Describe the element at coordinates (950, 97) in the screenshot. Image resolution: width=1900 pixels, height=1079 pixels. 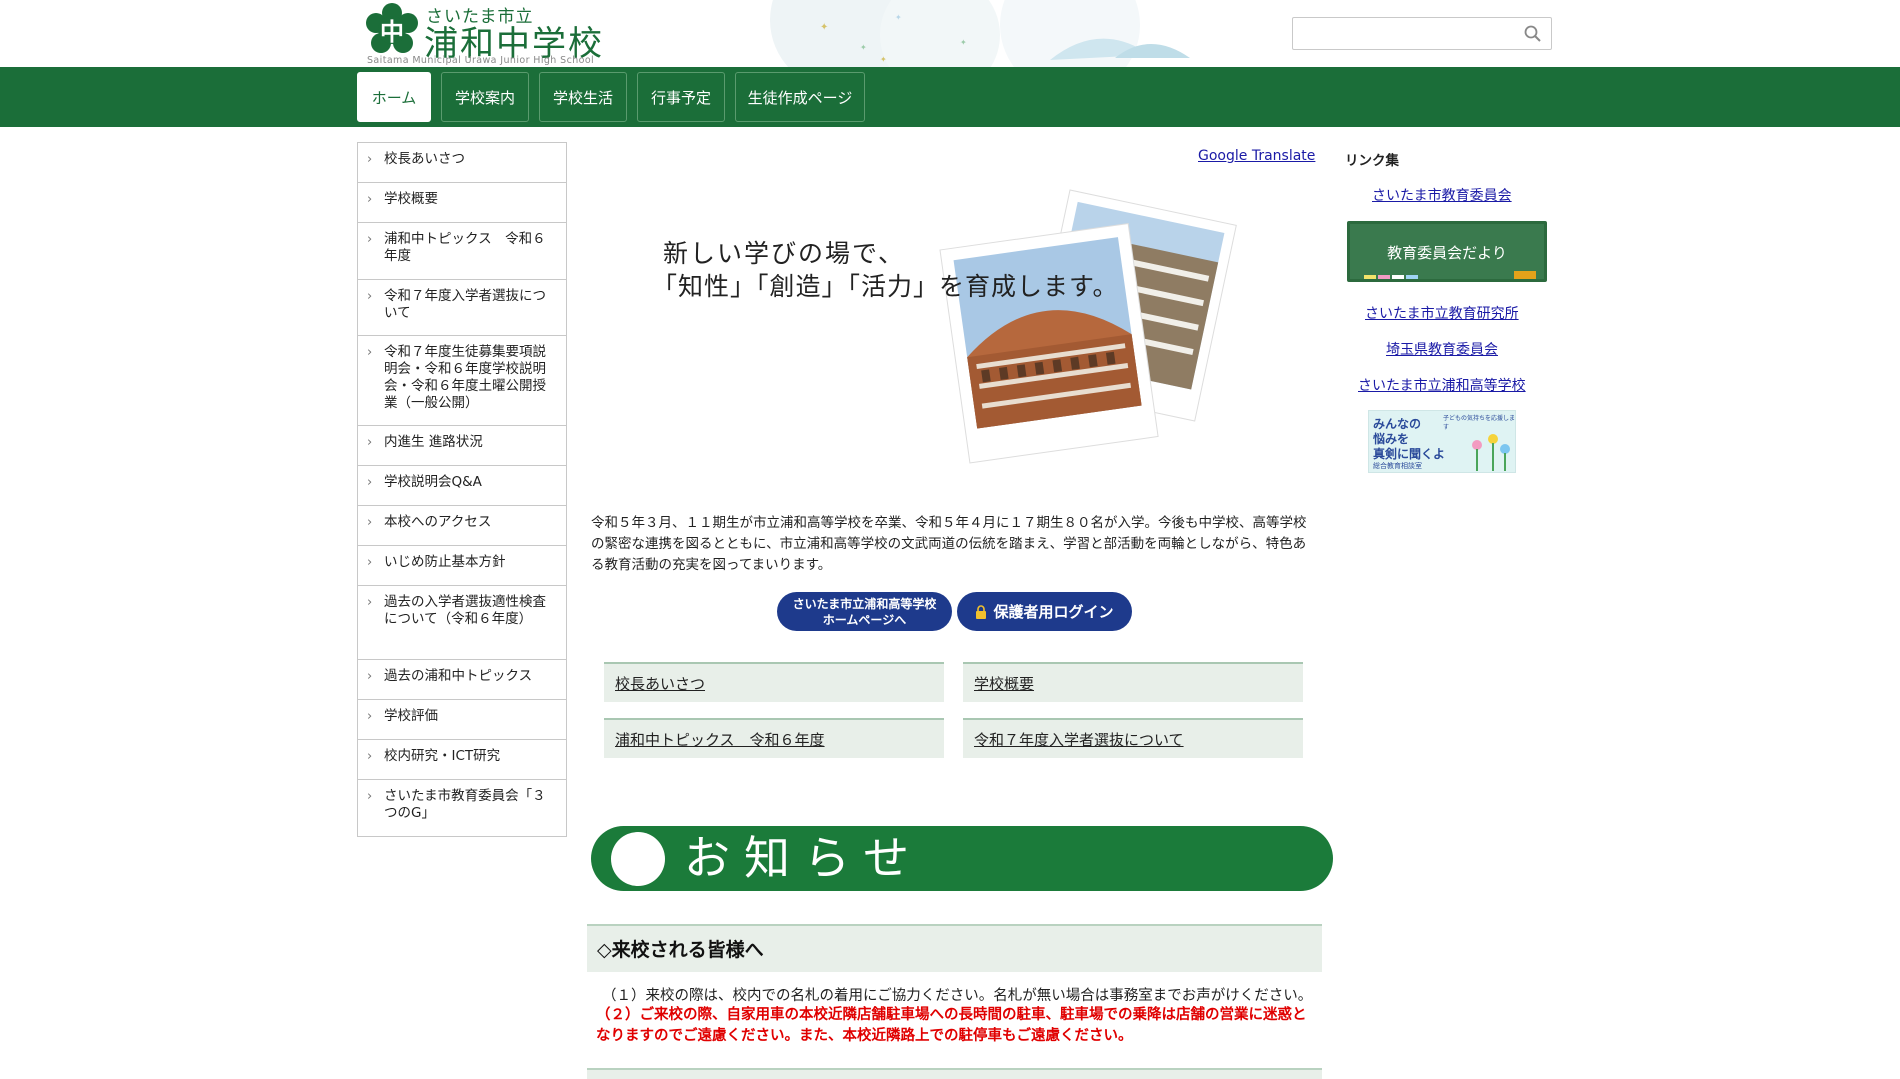
I see `main-nav: ホーム 学校案内 学校生活 行事予定 生徒作成ページ` at that location.